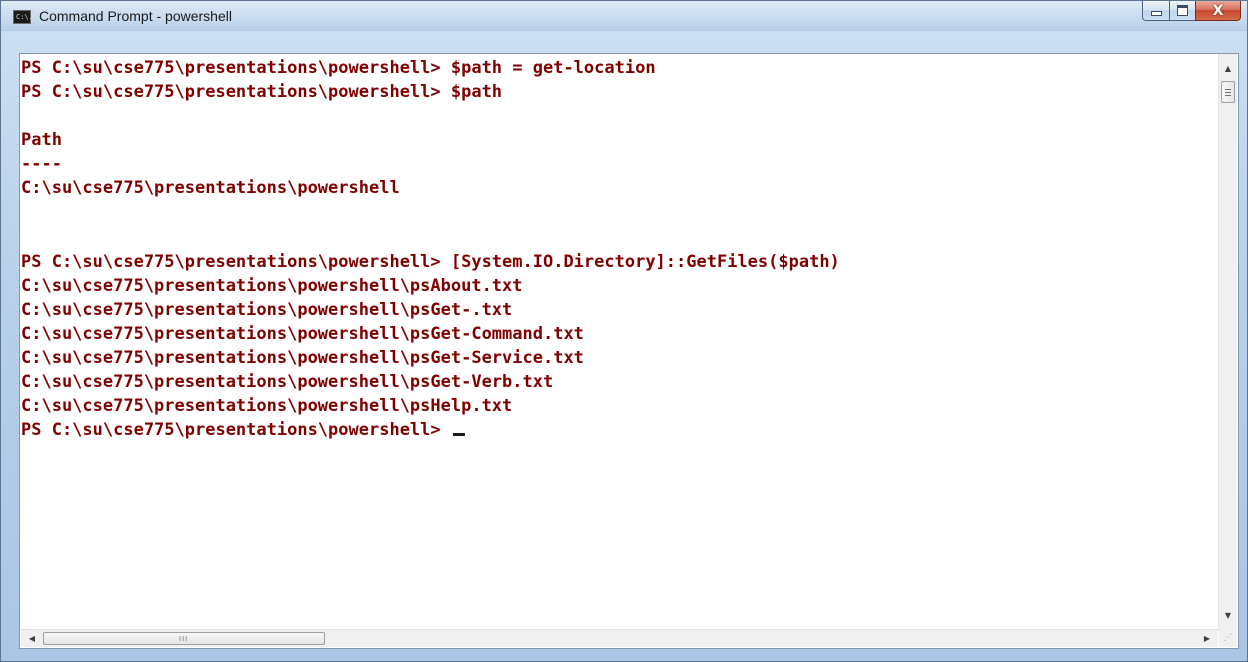  What do you see at coordinates (32, 638) in the screenshot?
I see `scroll-left-arrow-icon: ◀` at bounding box center [32, 638].